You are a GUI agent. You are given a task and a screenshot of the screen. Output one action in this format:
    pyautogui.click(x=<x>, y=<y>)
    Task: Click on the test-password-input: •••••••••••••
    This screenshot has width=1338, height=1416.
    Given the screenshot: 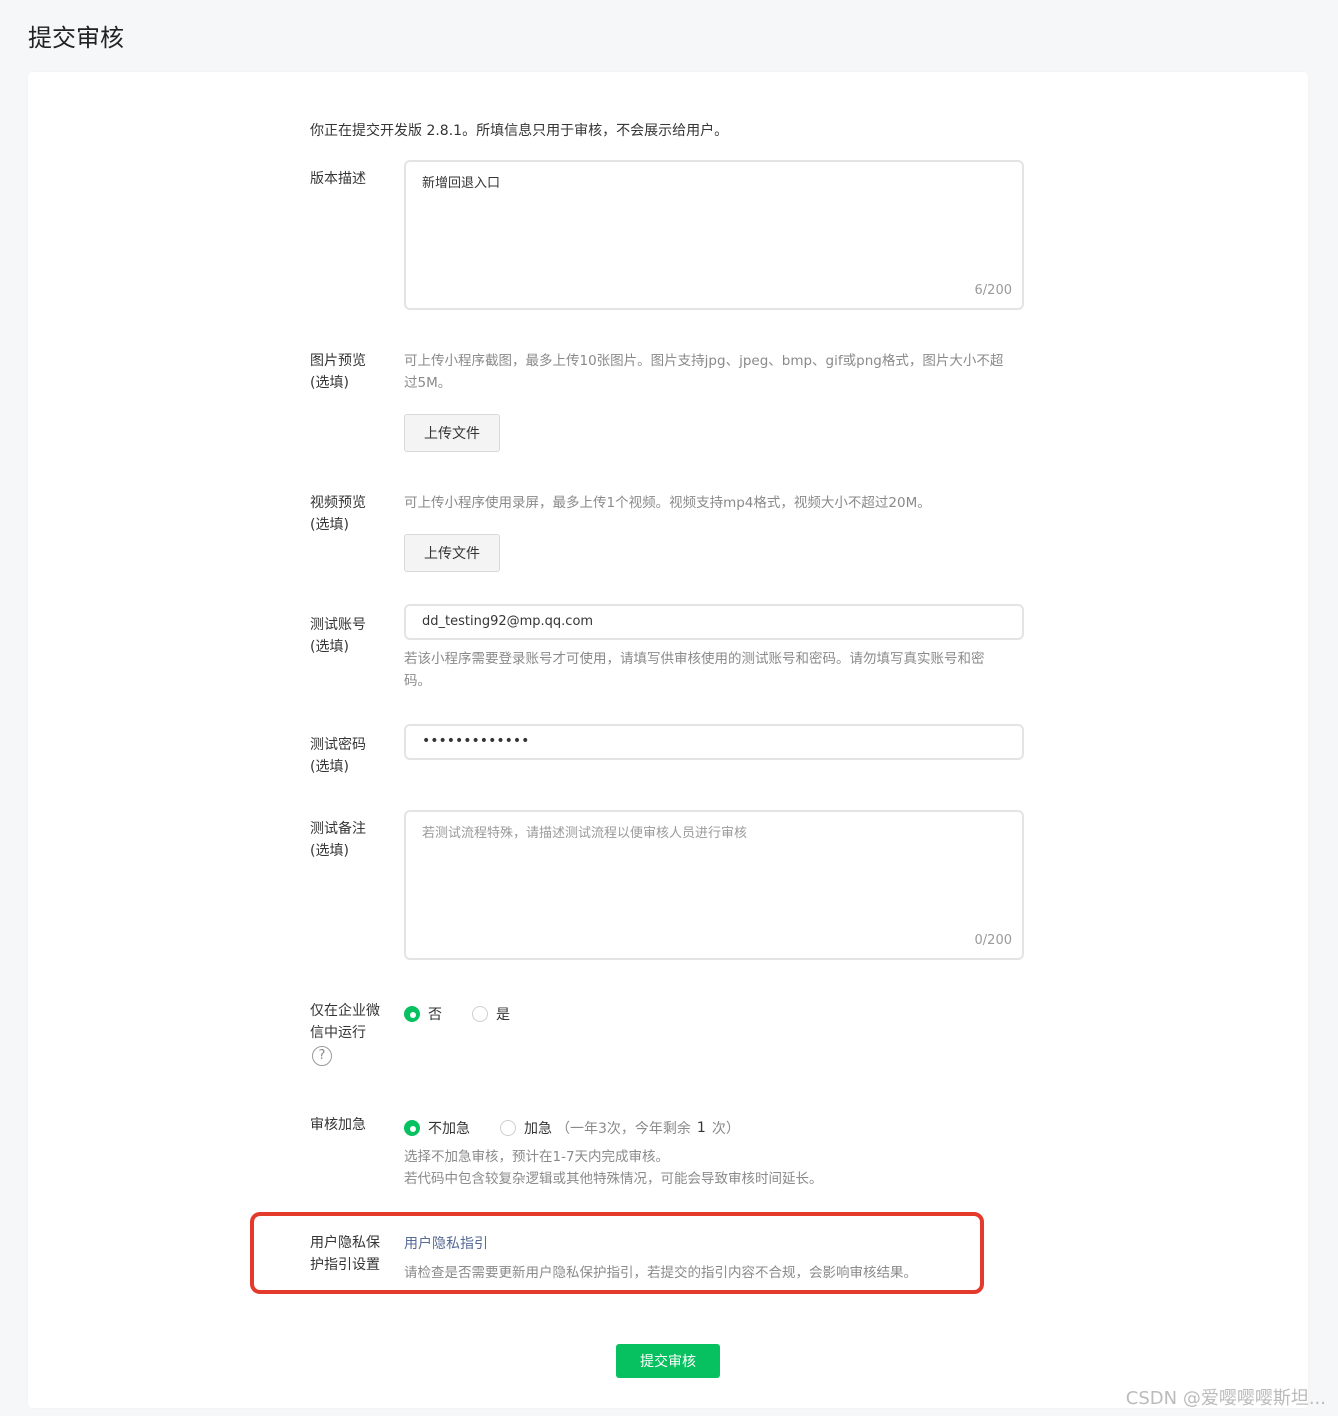 What is the action you would take?
    pyautogui.click(x=714, y=742)
    